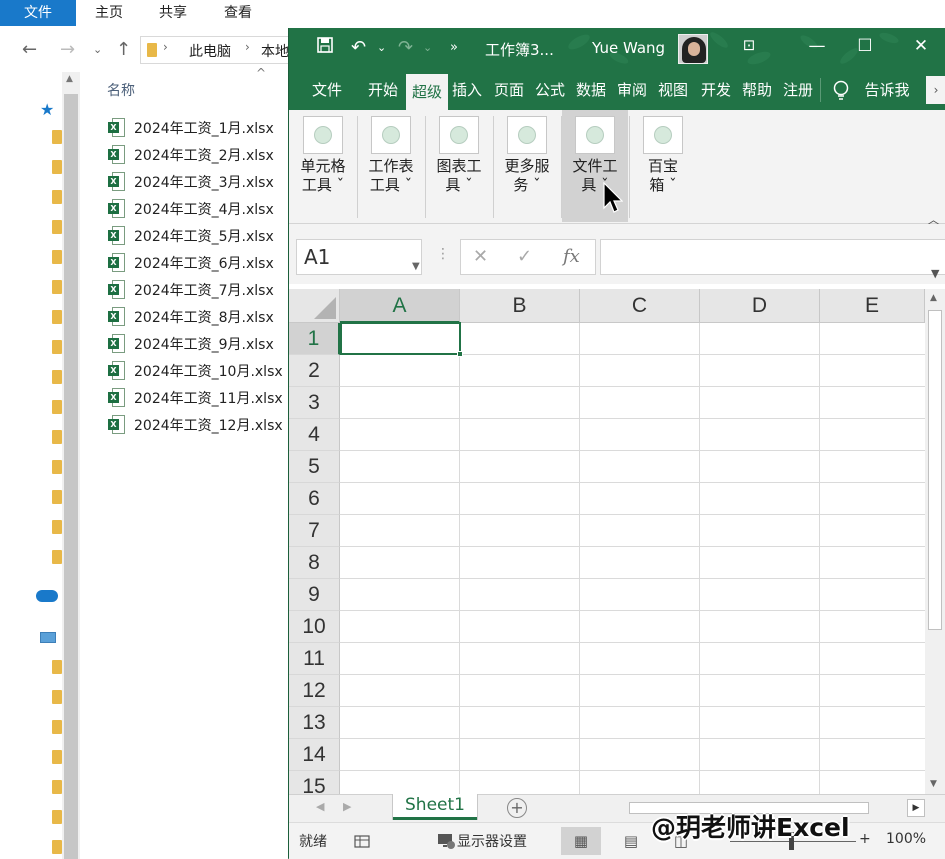  I want to click on row-header-12: 12, so click(314, 691).